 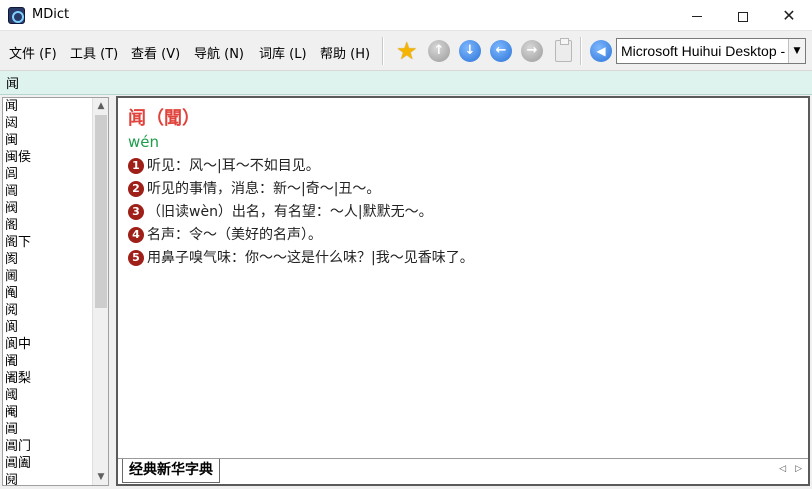 What do you see at coordinates (94, 52) in the screenshot?
I see `menu-tools: 工具 (T)` at bounding box center [94, 52].